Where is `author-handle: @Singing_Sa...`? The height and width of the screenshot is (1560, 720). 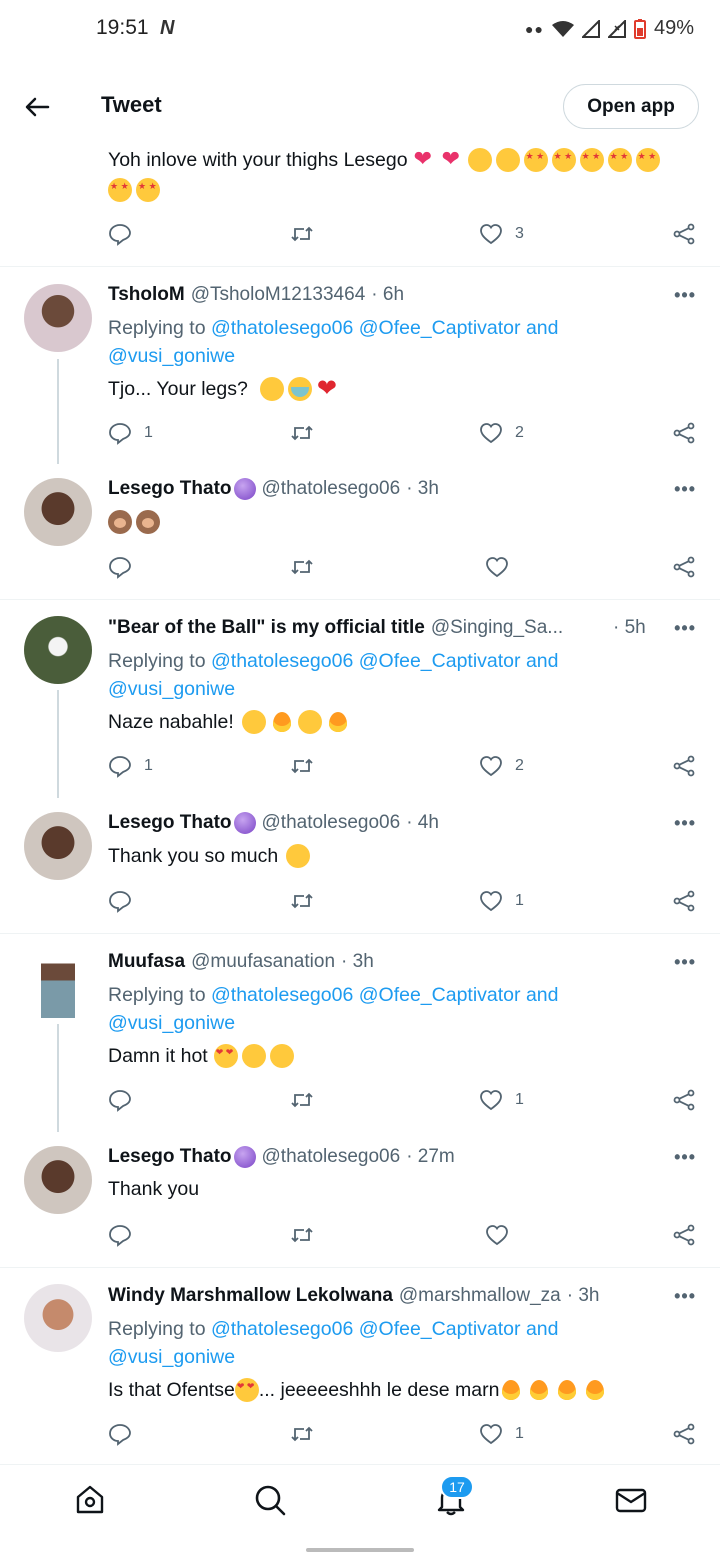
author-handle: @Singing_Sa... is located at coordinates (497, 628).